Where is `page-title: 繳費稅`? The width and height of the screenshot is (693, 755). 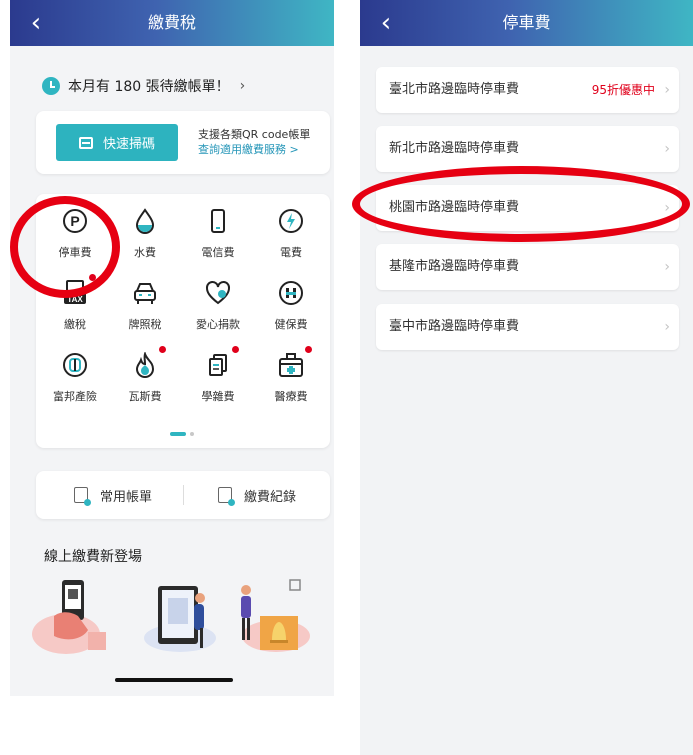
page-title: 繳費稅 is located at coordinates (171, 22).